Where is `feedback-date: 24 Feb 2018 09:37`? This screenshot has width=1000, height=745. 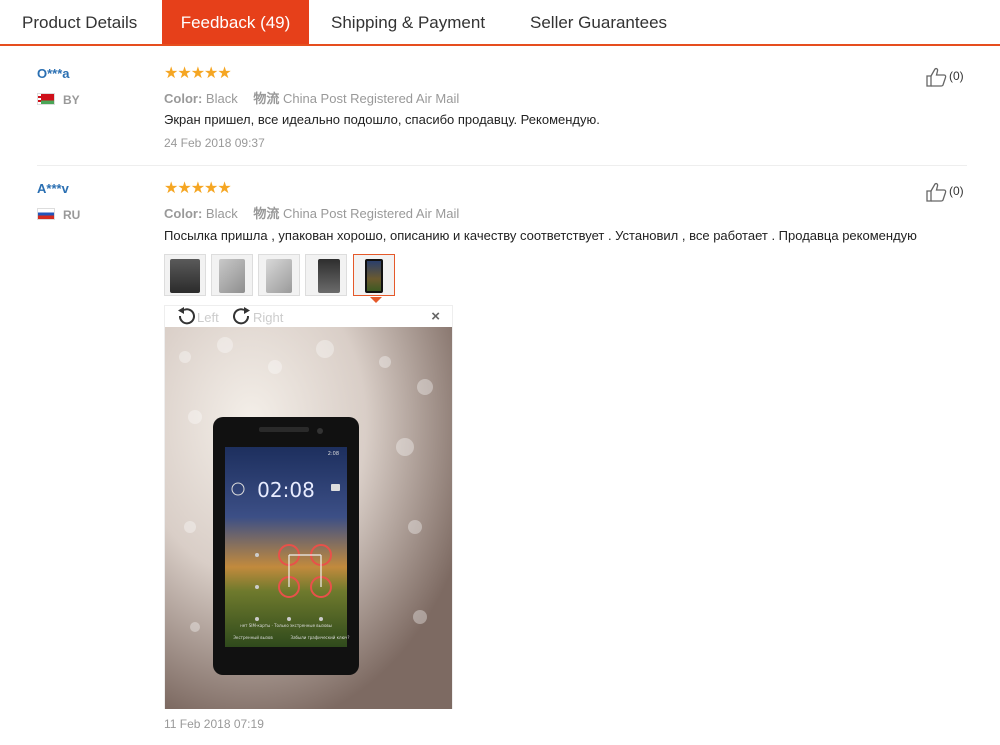 feedback-date: 24 Feb 2018 09:37 is located at coordinates (214, 143).